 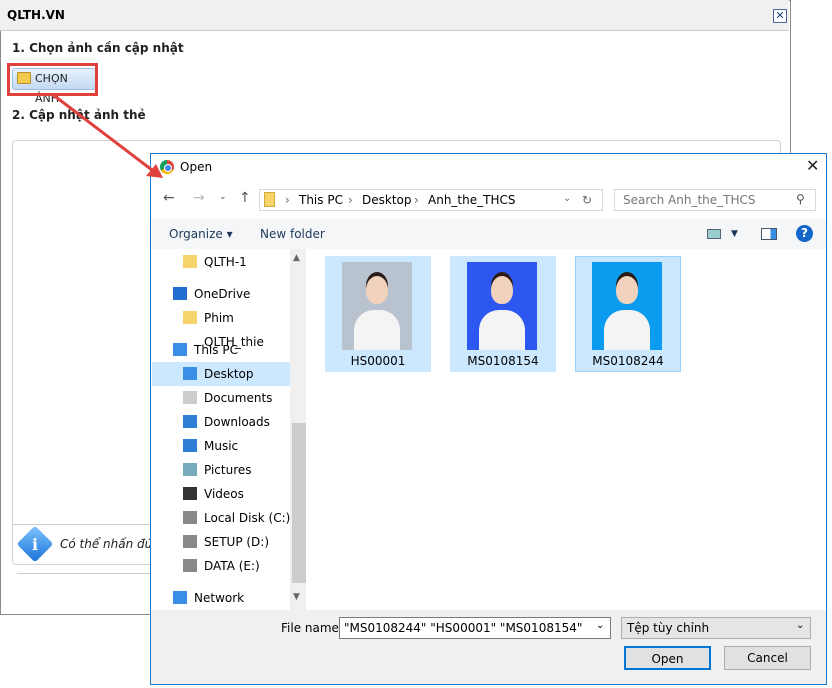 I want to click on pointer-arrow, so click(x=107, y=135).